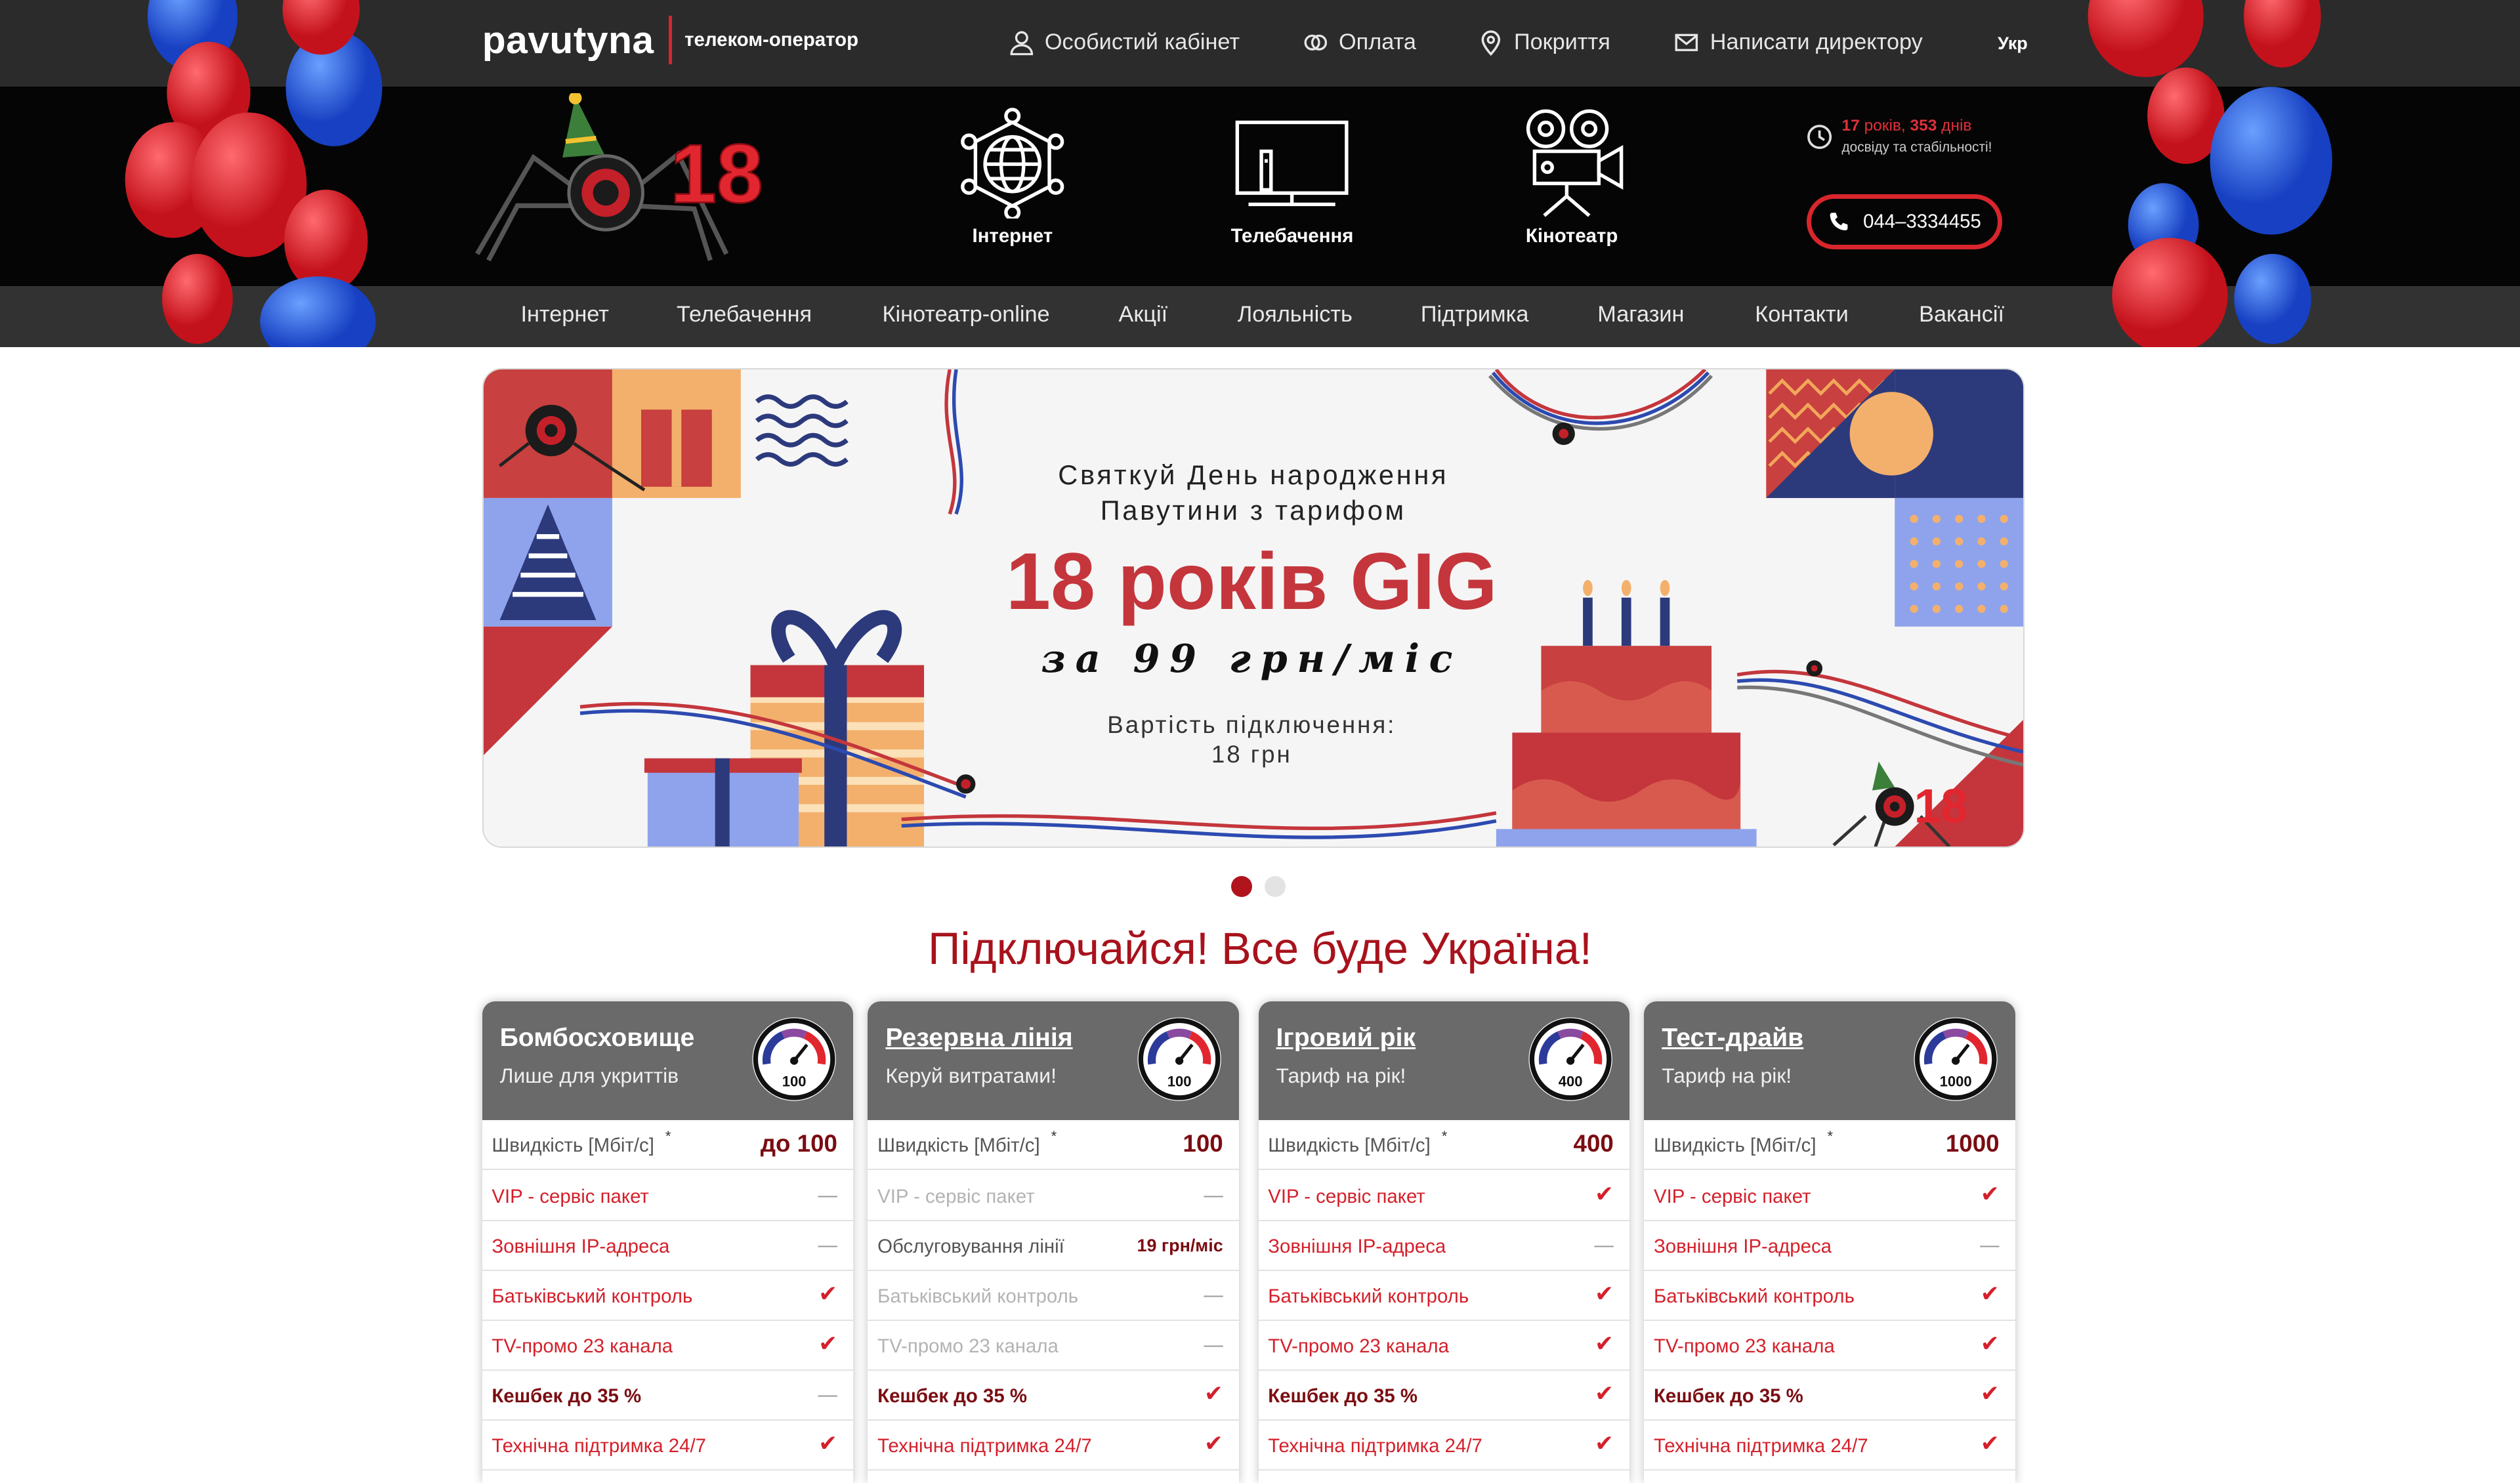  I want to click on tv-monitor-icon, so click(1292, 163).